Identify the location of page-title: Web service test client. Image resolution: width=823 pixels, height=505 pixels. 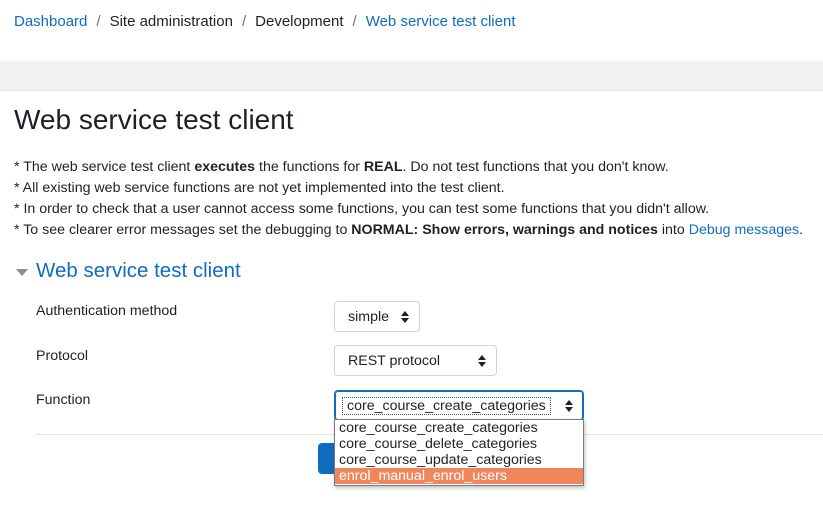
(154, 119).